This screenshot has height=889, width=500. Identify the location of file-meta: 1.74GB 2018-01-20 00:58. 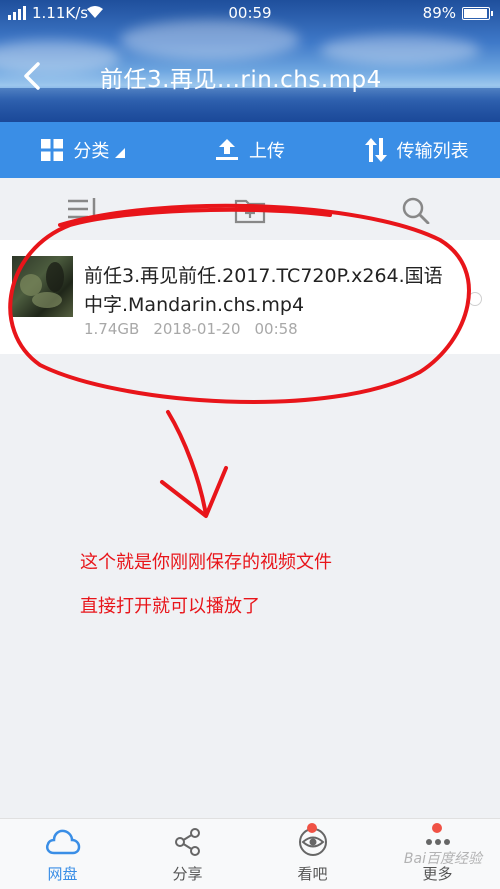
(191, 329).